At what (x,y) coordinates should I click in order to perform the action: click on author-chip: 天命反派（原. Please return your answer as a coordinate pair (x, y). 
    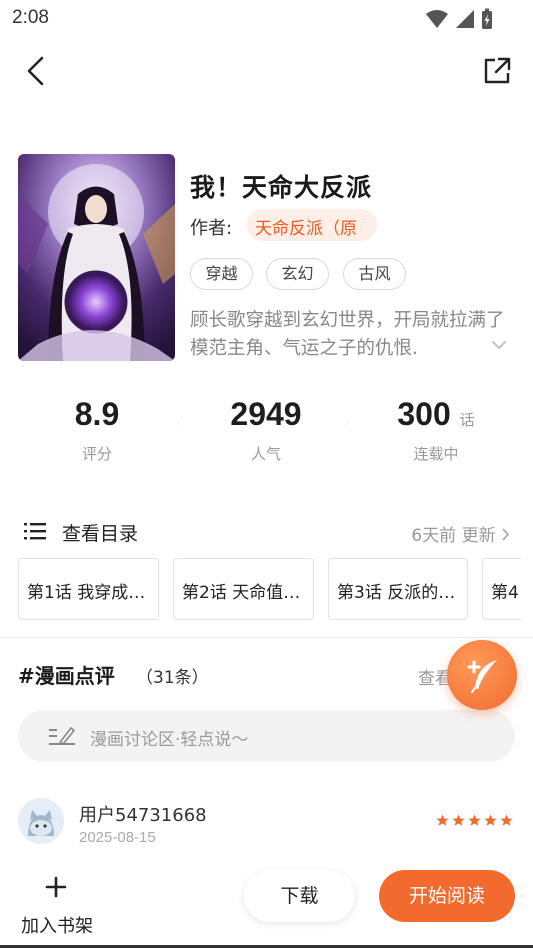
    Looking at the image, I should click on (312, 225).